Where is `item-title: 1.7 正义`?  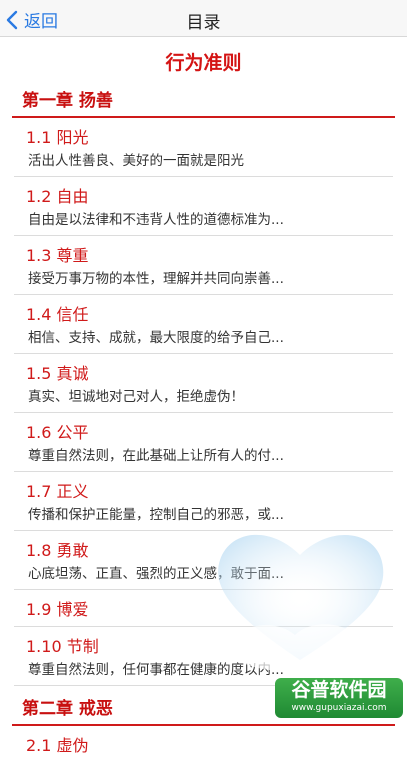
item-title: 1.7 正义 is located at coordinates (57, 491).